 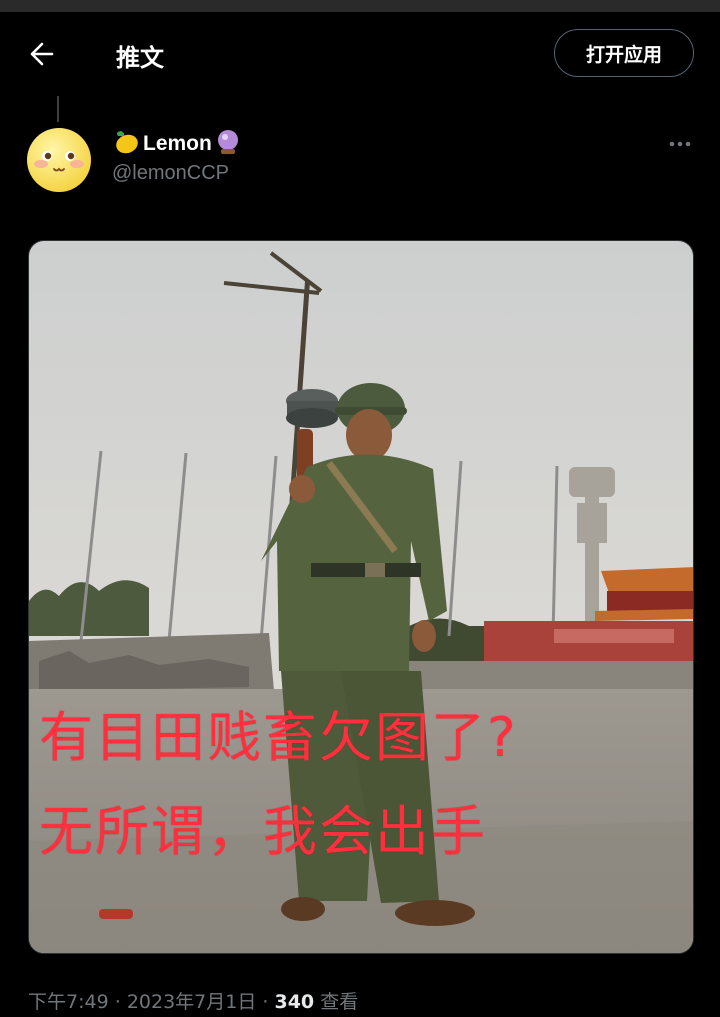 I want to click on views-label: 查看, so click(x=339, y=1002).